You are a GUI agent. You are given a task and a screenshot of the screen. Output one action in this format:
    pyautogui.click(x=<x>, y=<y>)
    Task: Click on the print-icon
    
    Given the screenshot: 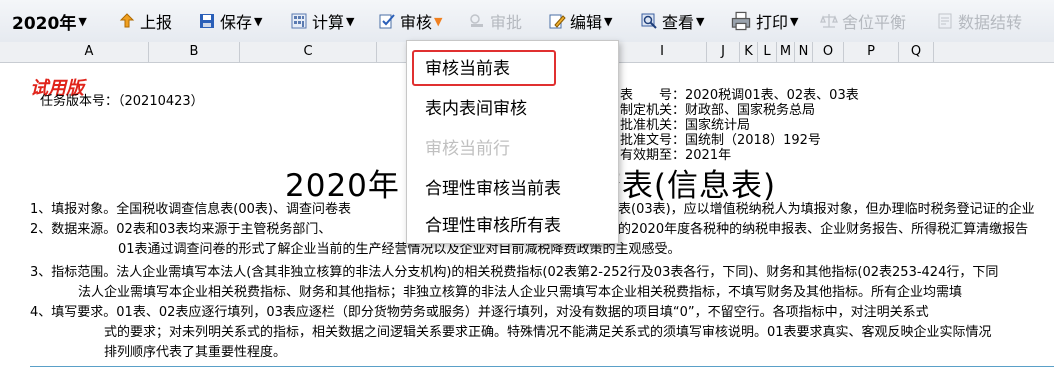 What is the action you would take?
    pyautogui.click(x=741, y=21)
    